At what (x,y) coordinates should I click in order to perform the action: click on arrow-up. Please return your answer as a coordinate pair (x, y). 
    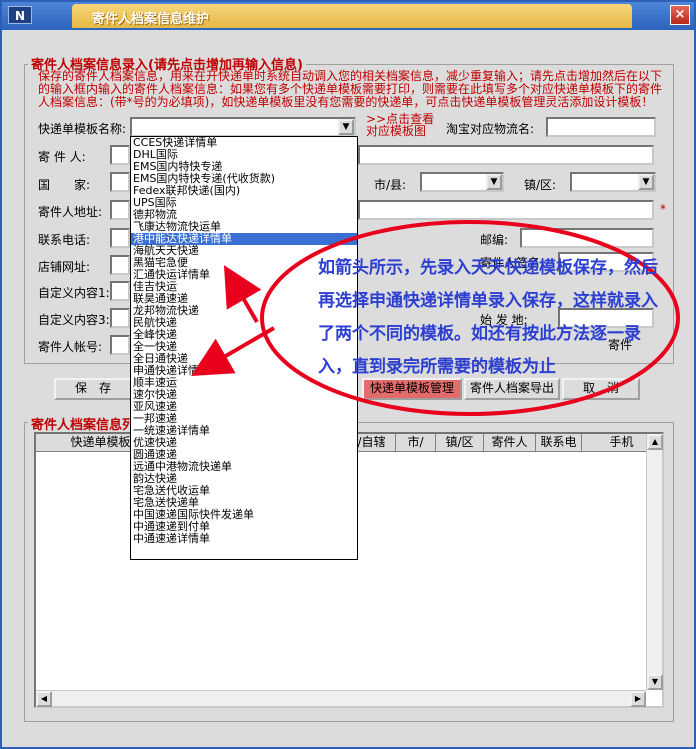
    Looking at the image, I should click on (242, 294).